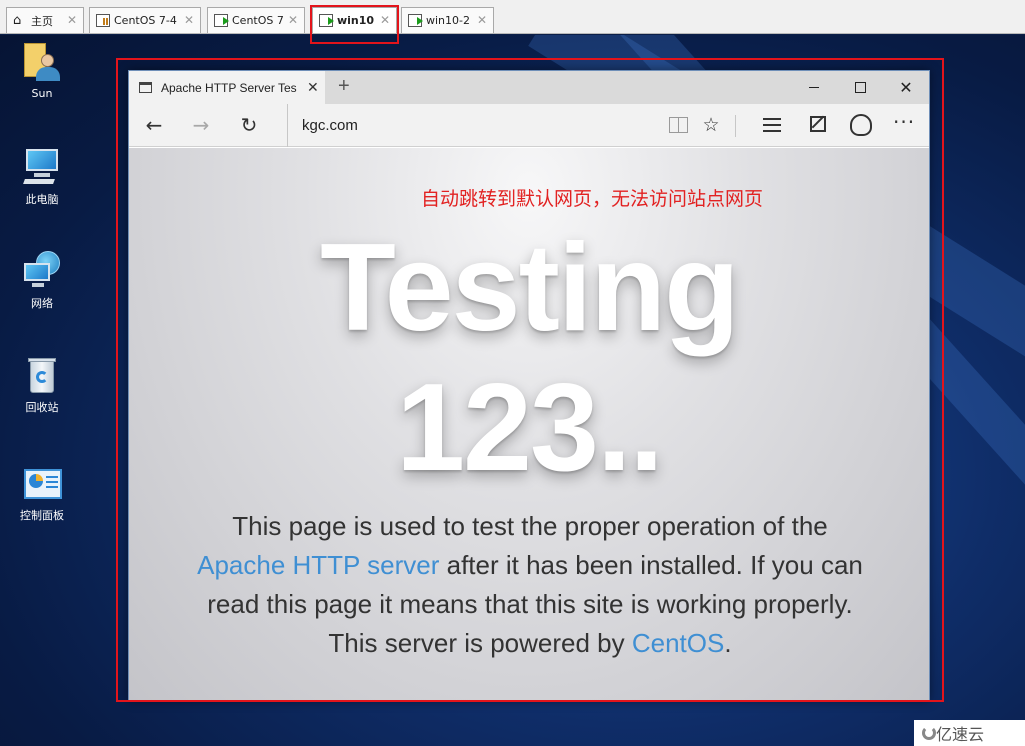 Image resolution: width=1025 pixels, height=746 pixels. What do you see at coordinates (42, 271) in the screenshot?
I see `network-icon` at bounding box center [42, 271].